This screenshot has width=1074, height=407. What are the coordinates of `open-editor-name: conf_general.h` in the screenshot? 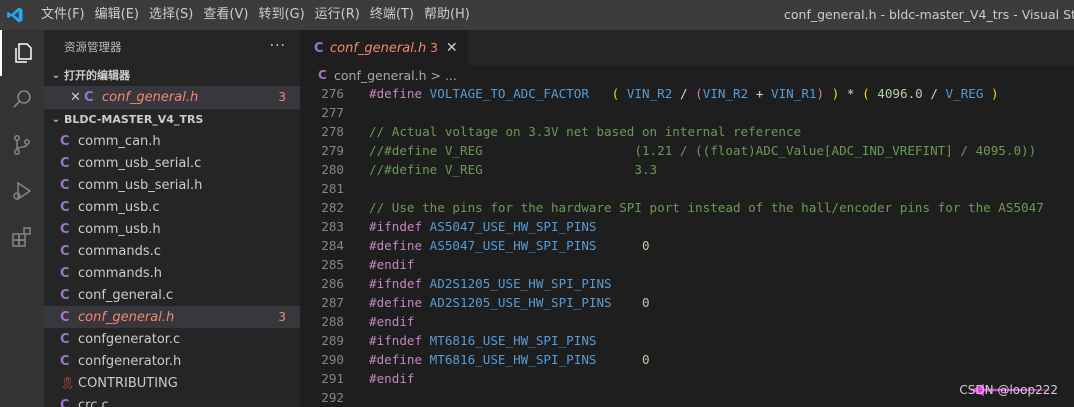 It's located at (150, 97).